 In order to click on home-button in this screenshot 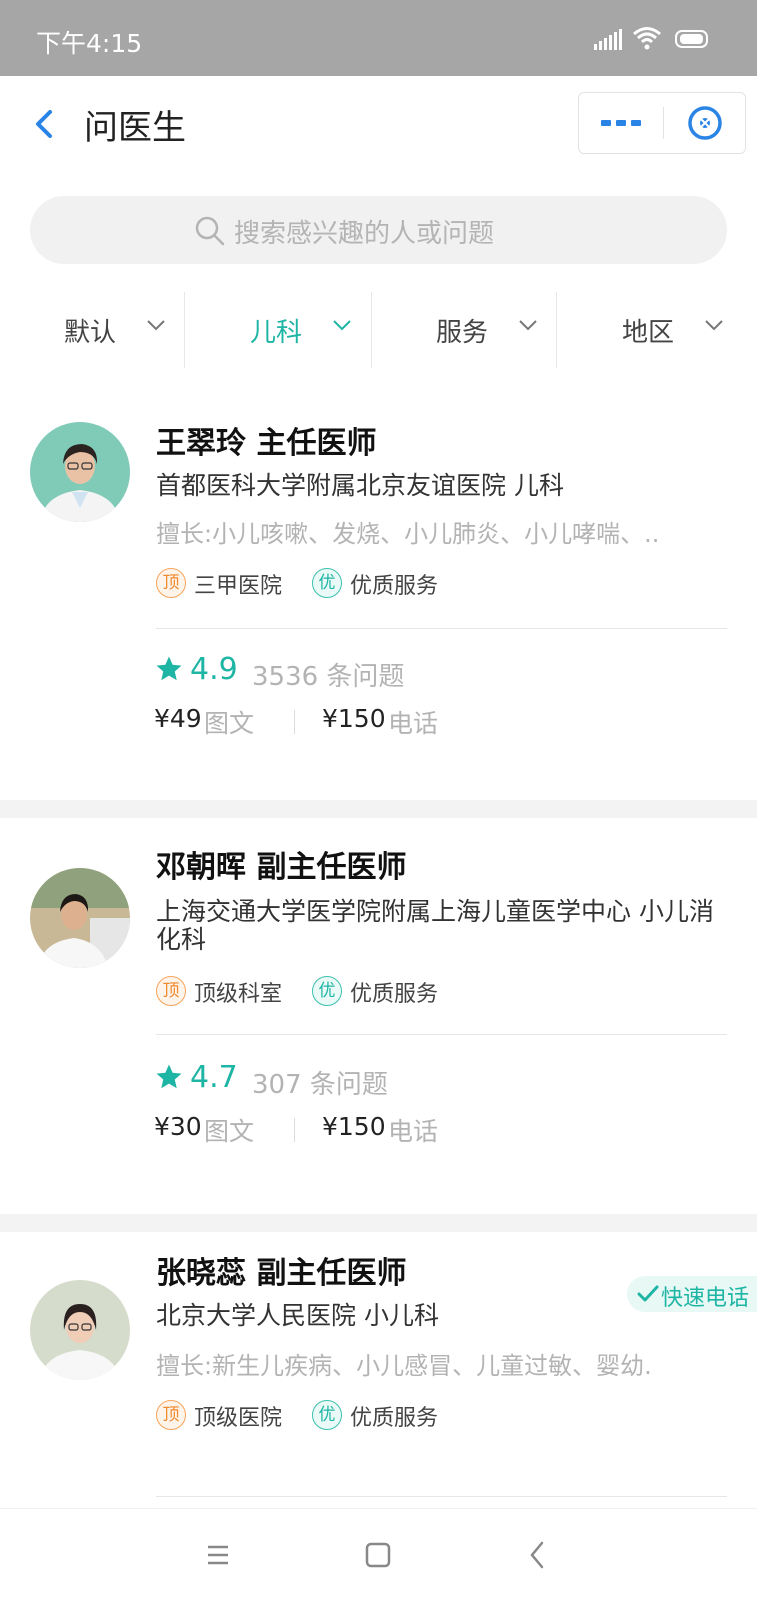, I will do `click(378, 1555)`.